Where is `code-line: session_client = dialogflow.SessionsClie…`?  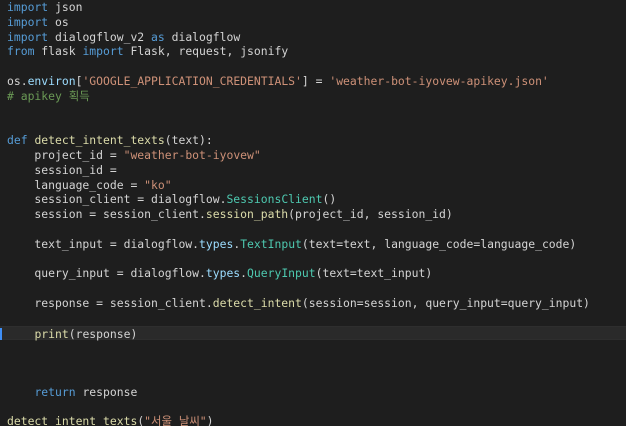 code-line: session_client = dialogflow.SessionsClie… is located at coordinates (316, 199).